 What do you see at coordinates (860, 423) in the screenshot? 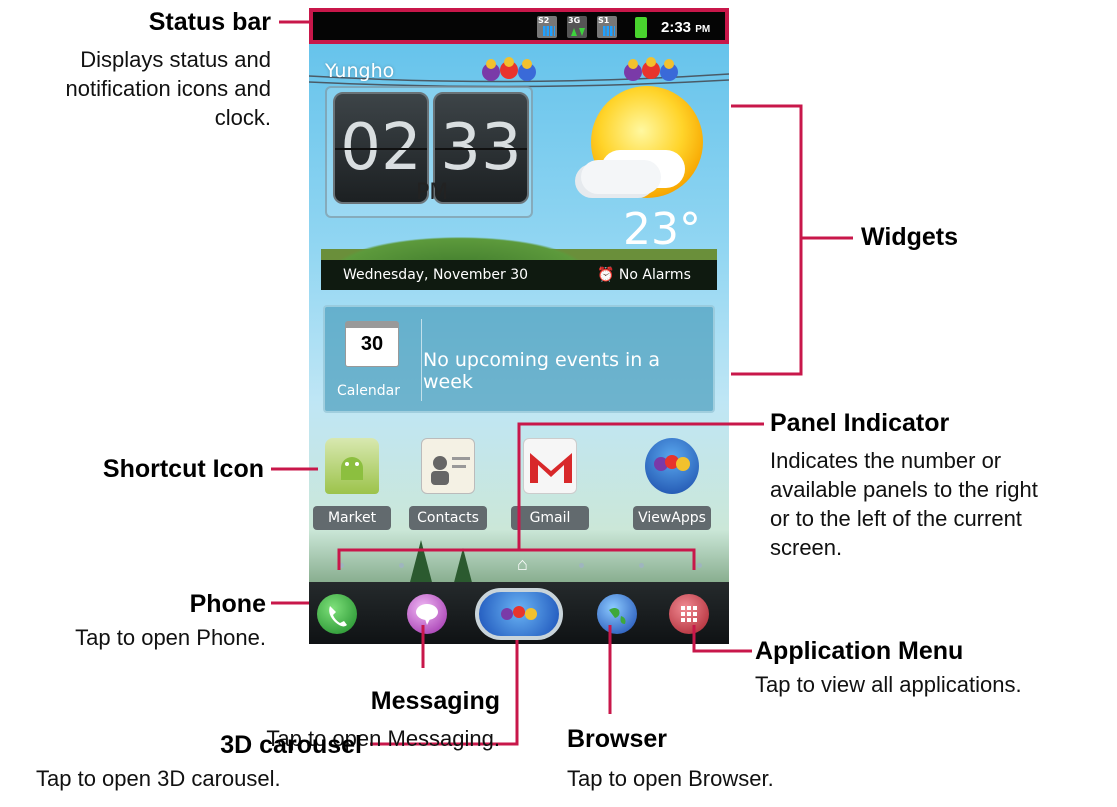
I see `annotation-title: Panel Indicator` at bounding box center [860, 423].